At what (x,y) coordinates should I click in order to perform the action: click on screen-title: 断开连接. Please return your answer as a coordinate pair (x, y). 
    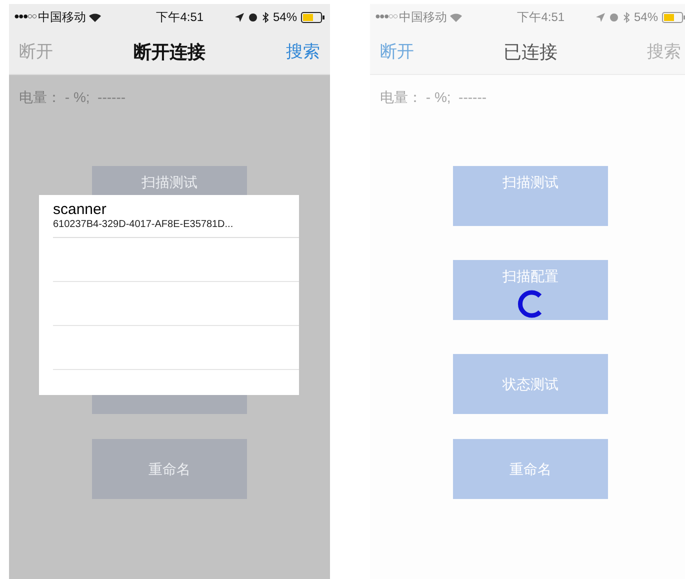
    Looking at the image, I should click on (170, 52).